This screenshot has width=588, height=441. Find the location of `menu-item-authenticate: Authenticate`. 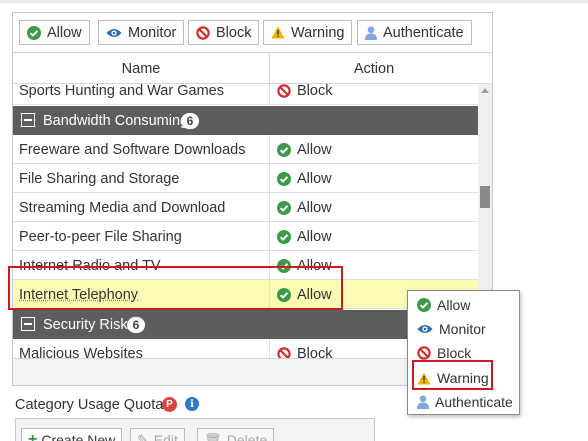

menu-item-authenticate: Authenticate is located at coordinates (463, 402).